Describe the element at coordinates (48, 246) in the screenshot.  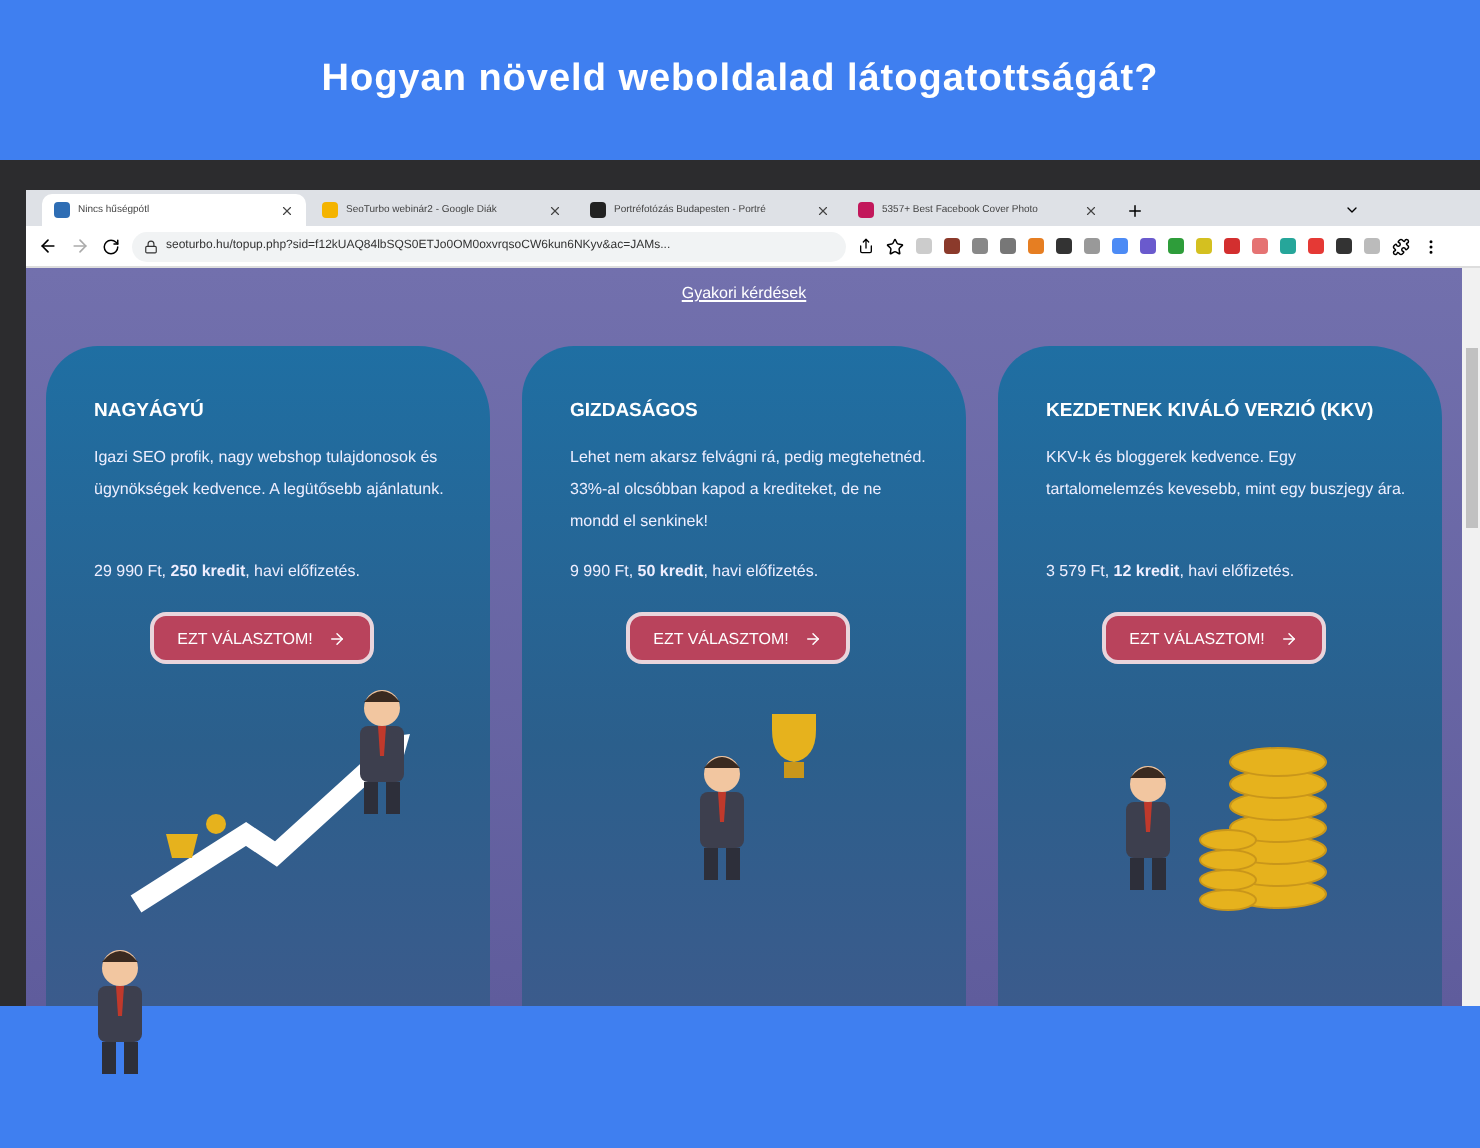
I see `back-icon` at that location.